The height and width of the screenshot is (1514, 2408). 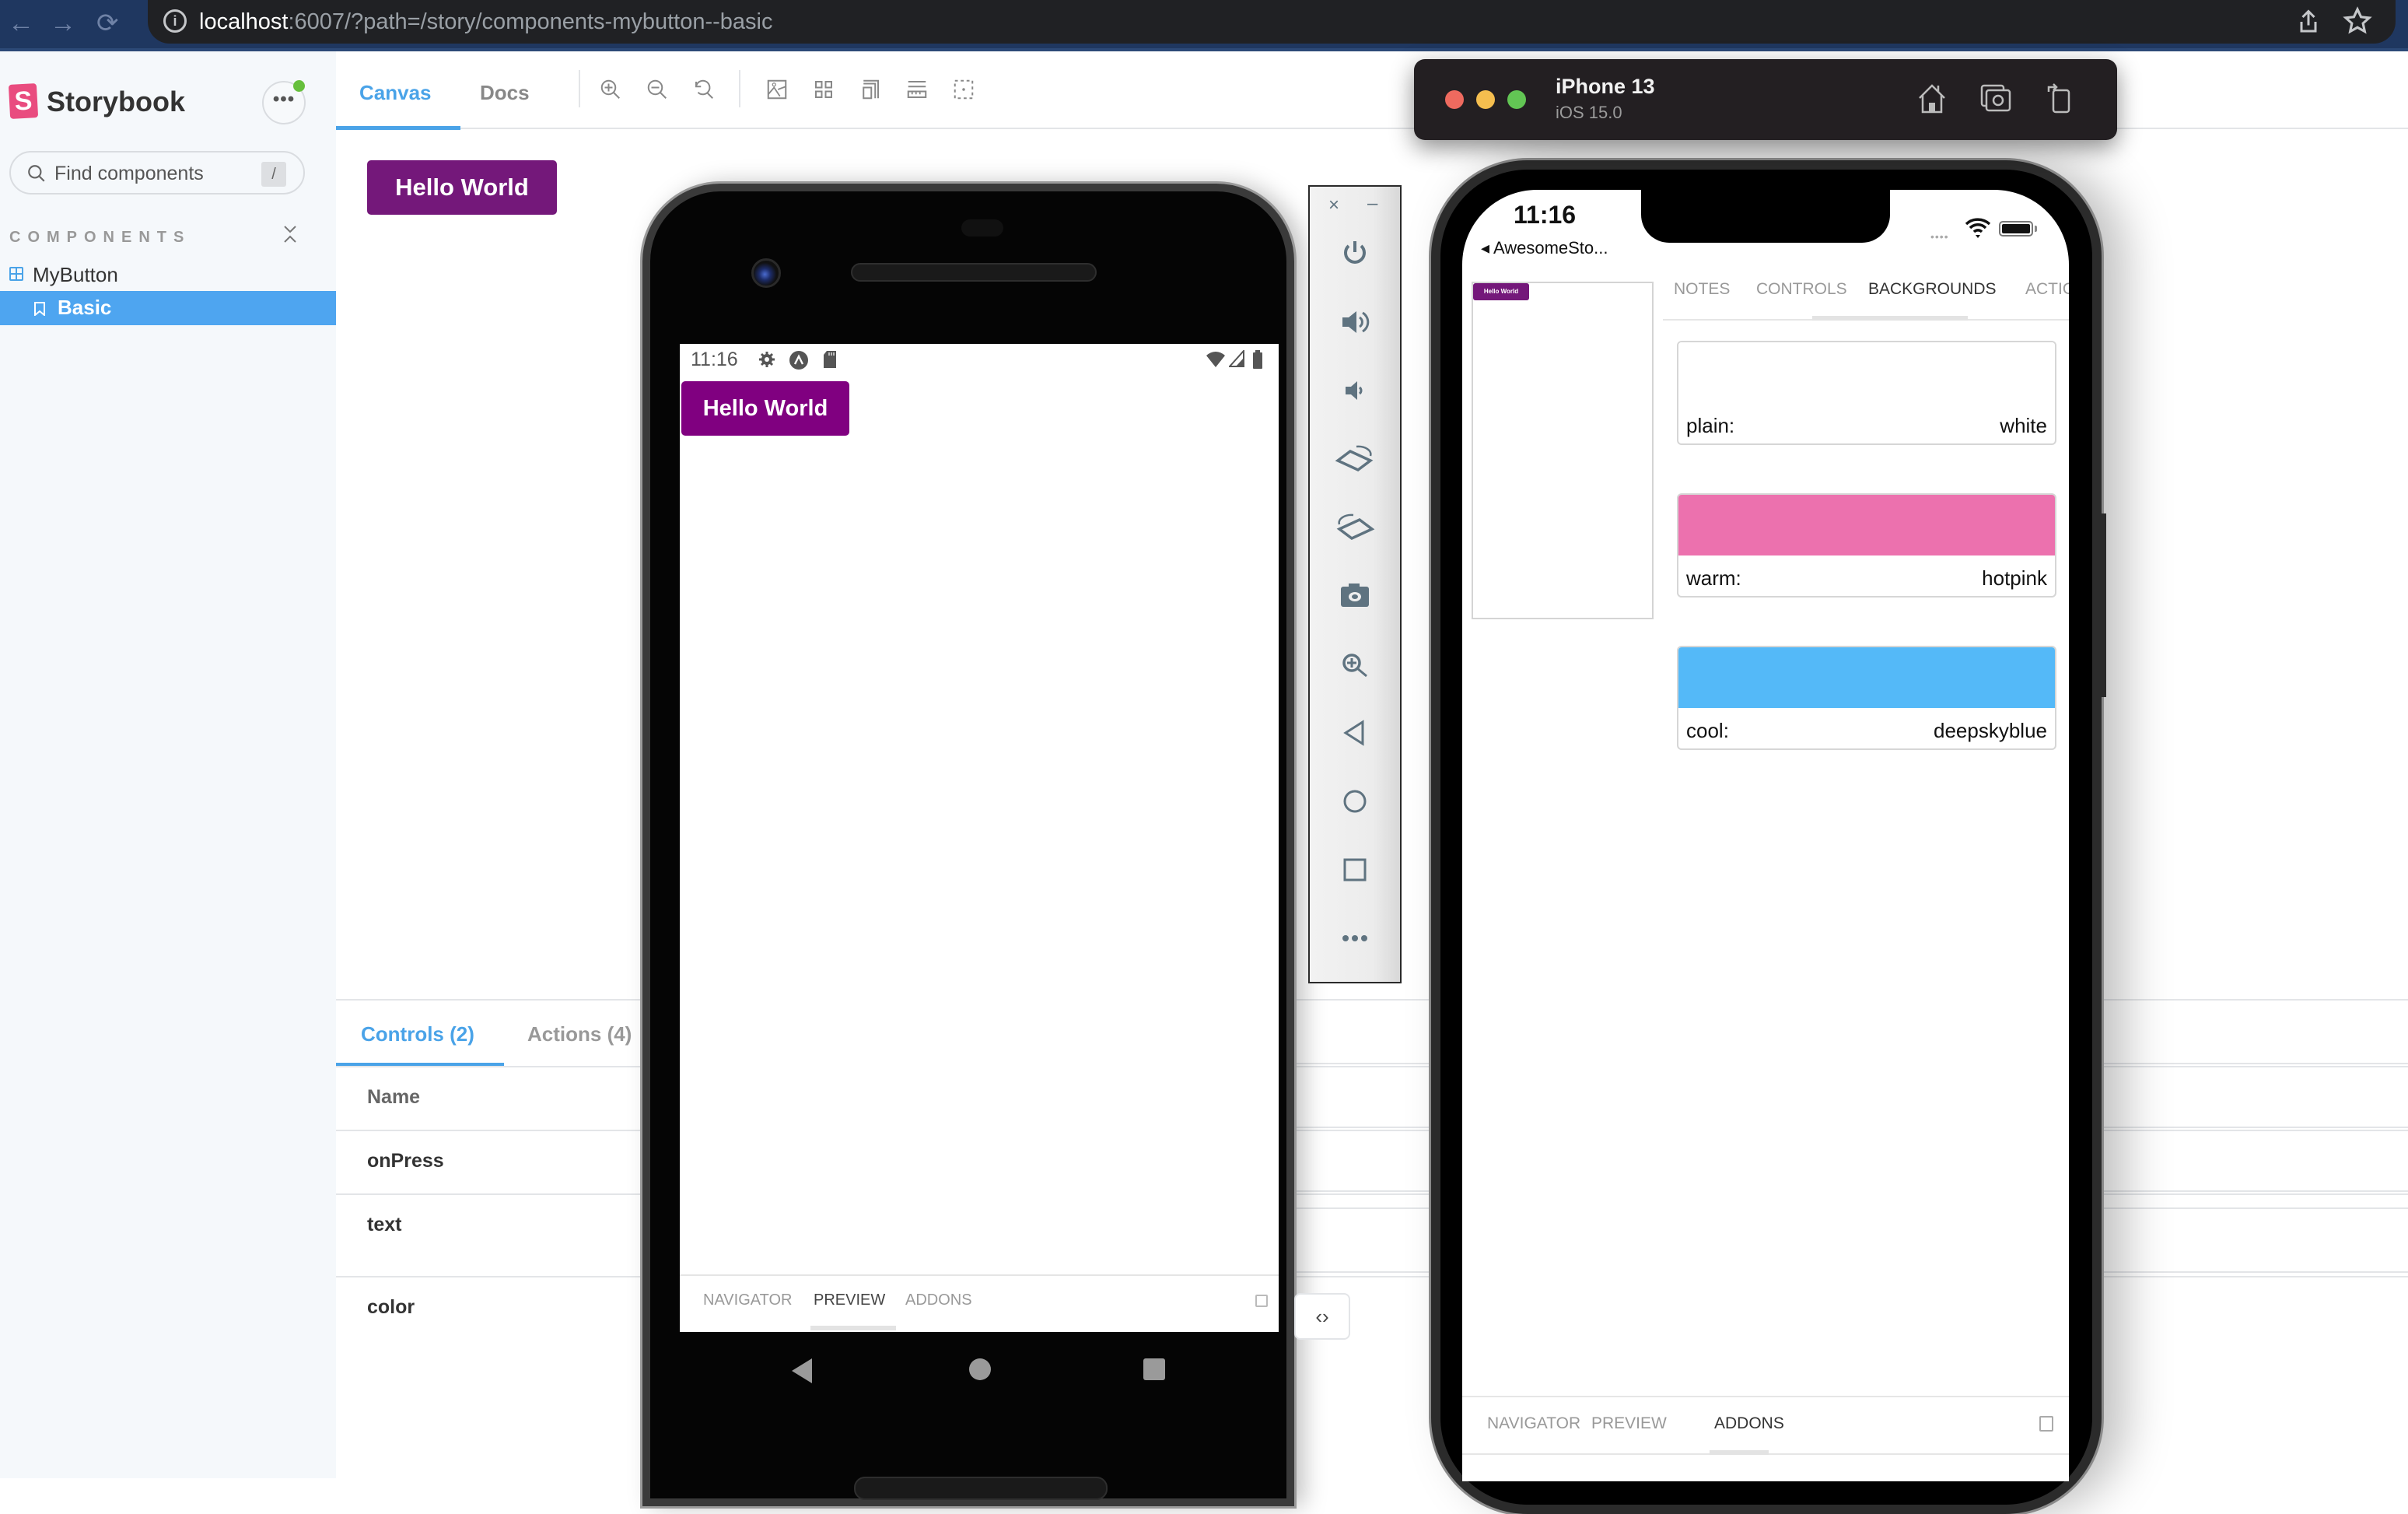 What do you see at coordinates (1801, 289) in the screenshot?
I see `tab-controls: CONTROLS` at bounding box center [1801, 289].